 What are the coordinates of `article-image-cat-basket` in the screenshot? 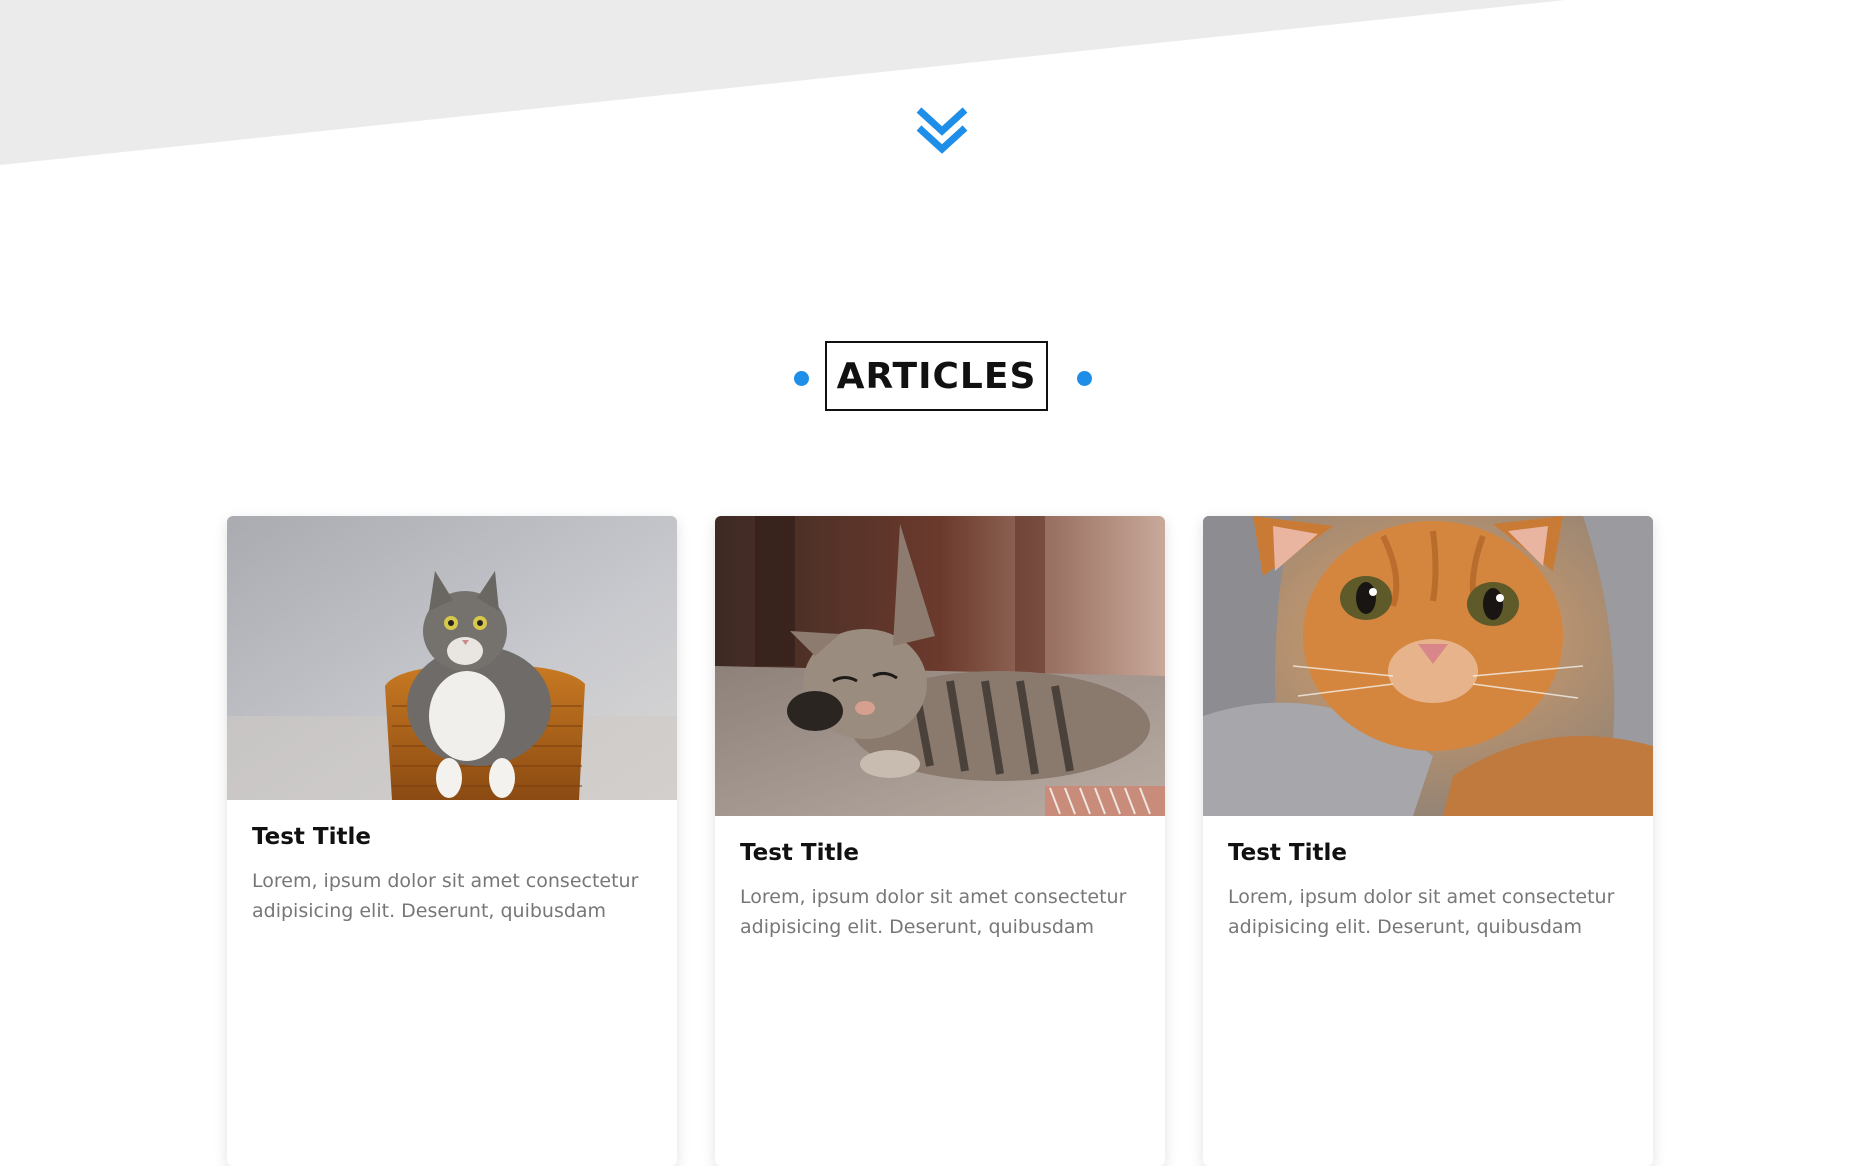 It's located at (452, 658).